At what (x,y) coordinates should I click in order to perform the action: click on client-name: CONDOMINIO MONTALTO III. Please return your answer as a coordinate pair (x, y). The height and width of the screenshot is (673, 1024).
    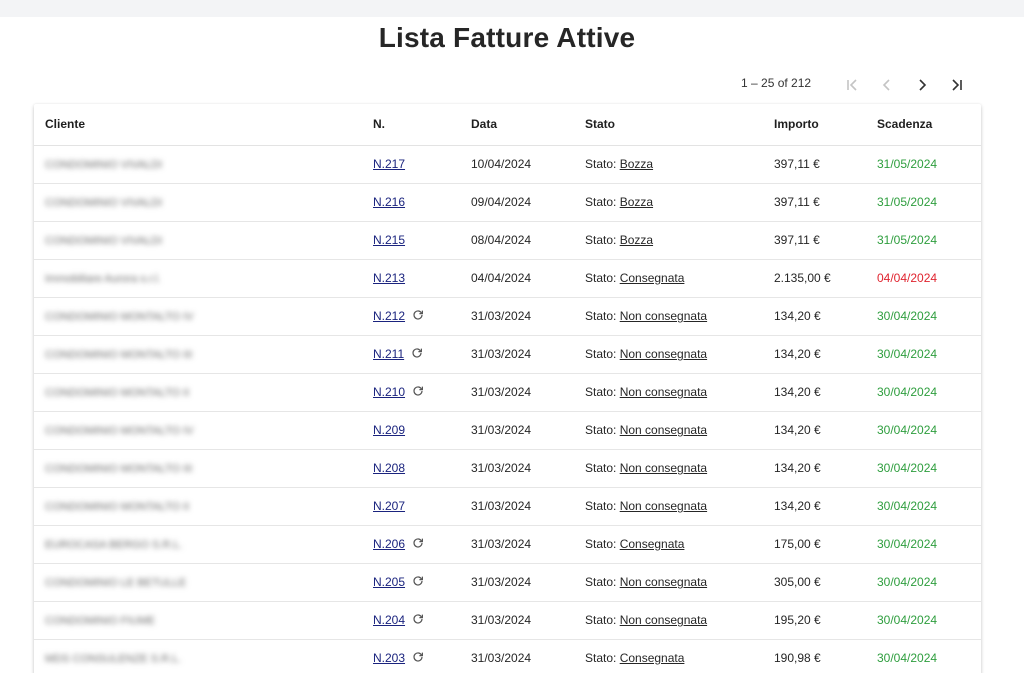
    Looking at the image, I should click on (119, 469).